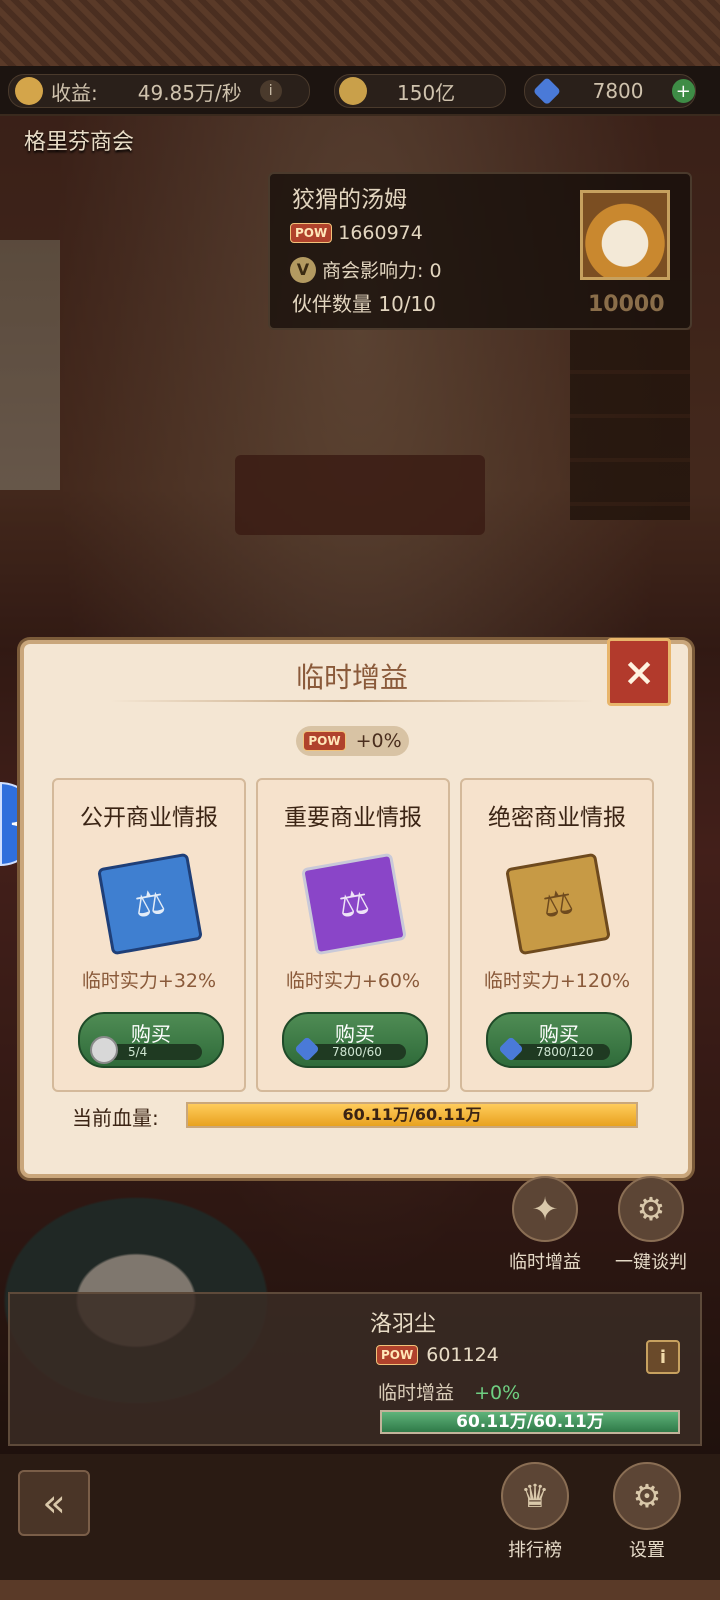 The height and width of the screenshot is (1600, 720). What do you see at coordinates (79, 142) in the screenshot?
I see `location-name: 格里芬商会` at bounding box center [79, 142].